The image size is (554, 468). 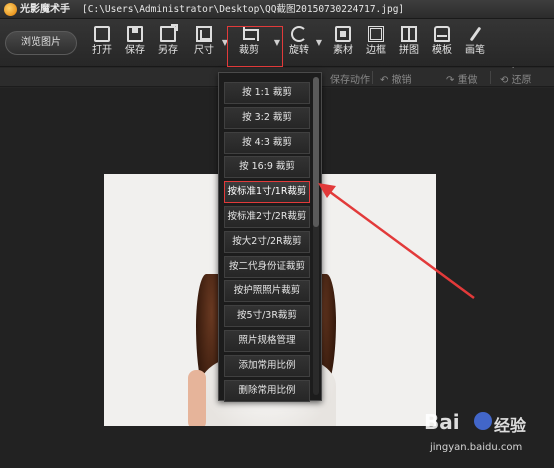 What do you see at coordinates (476, 447) in the screenshot?
I see `watermark-url: jingyan.baidu.com` at bounding box center [476, 447].